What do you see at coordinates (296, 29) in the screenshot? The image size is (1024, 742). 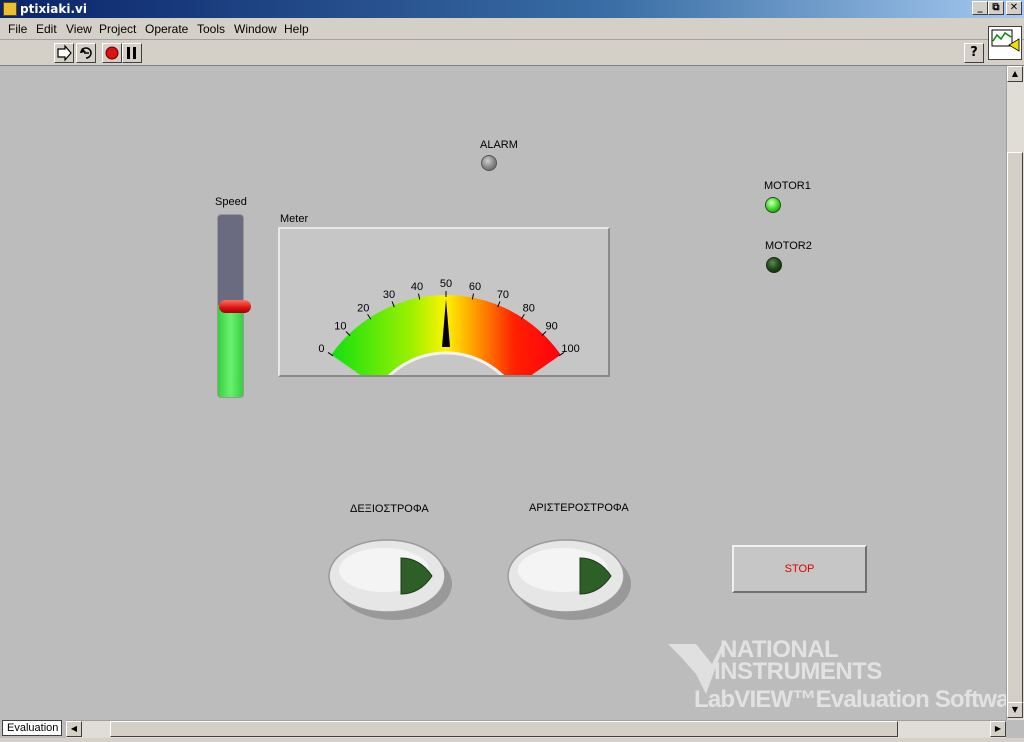 I see `menu-help: Help` at bounding box center [296, 29].